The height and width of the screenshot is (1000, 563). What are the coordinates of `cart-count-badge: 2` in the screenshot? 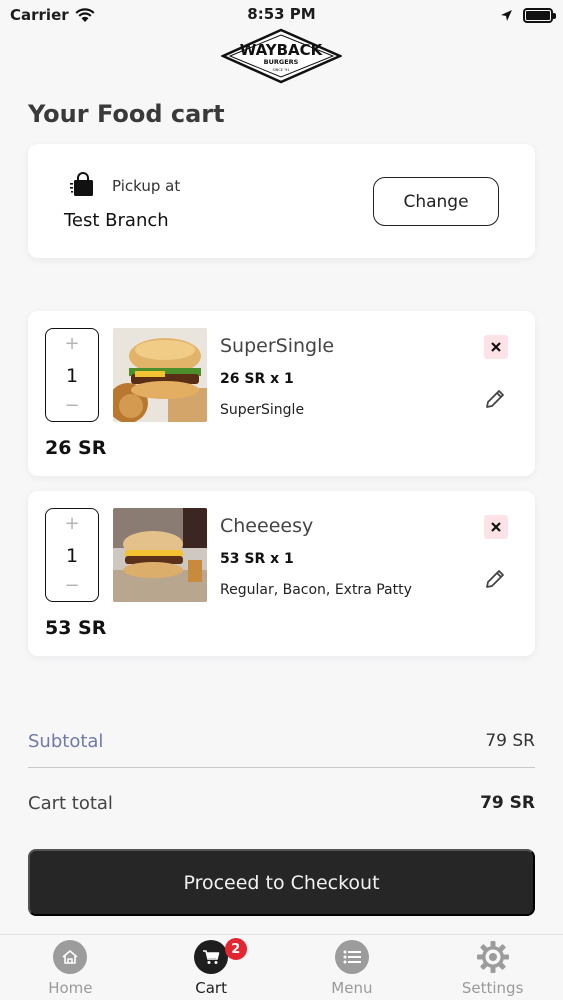 It's located at (235, 949).